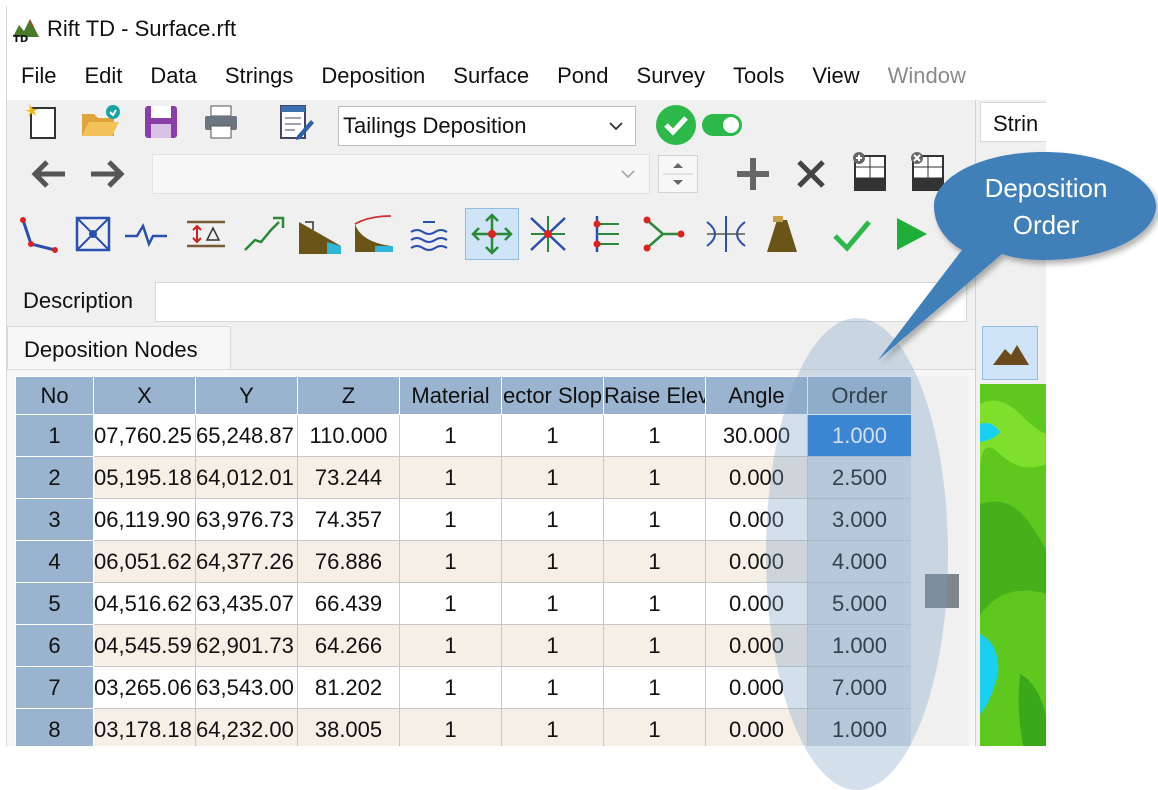 The image size is (1158, 790). I want to click on callout-text: Deposition Order, so click(1046, 207).